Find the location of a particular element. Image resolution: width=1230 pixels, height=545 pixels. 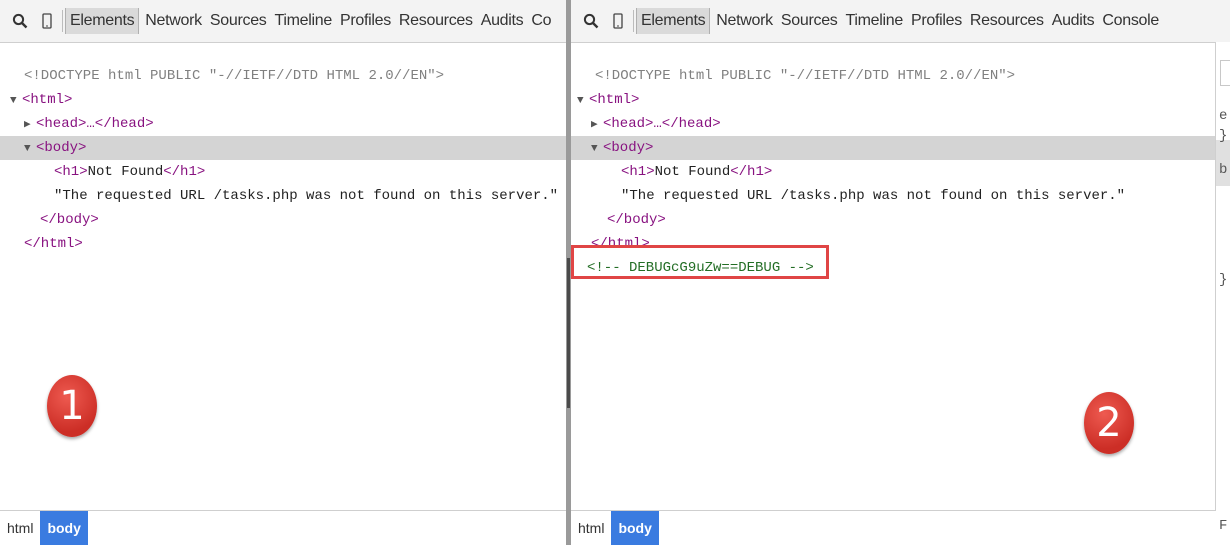

step-badge-2: 2 is located at coordinates (1109, 423).